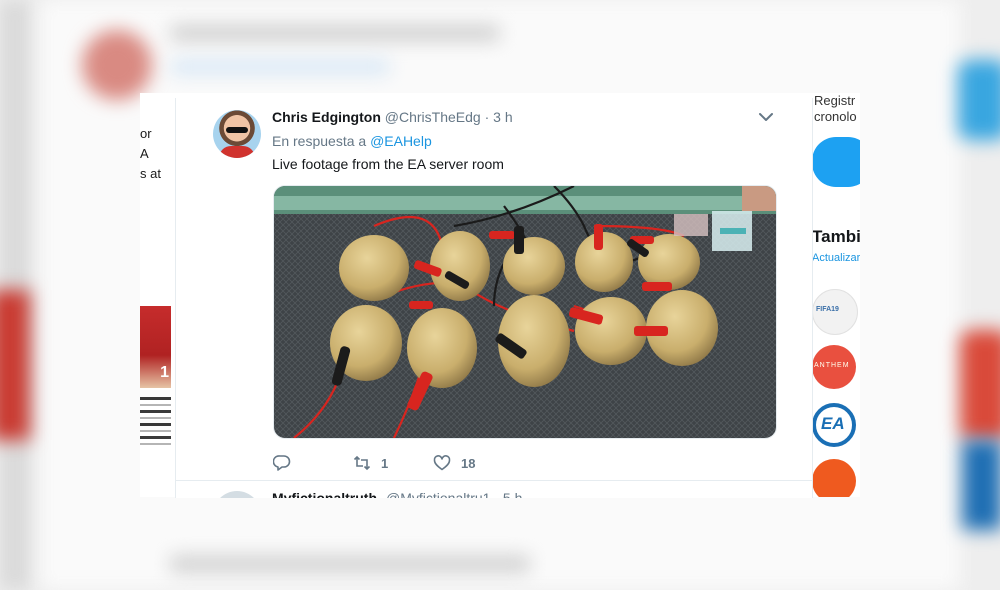 Image resolution: width=1000 pixels, height=590 pixels. Describe the element at coordinates (146, 133) in the screenshot. I see `left-text-line: or` at that location.